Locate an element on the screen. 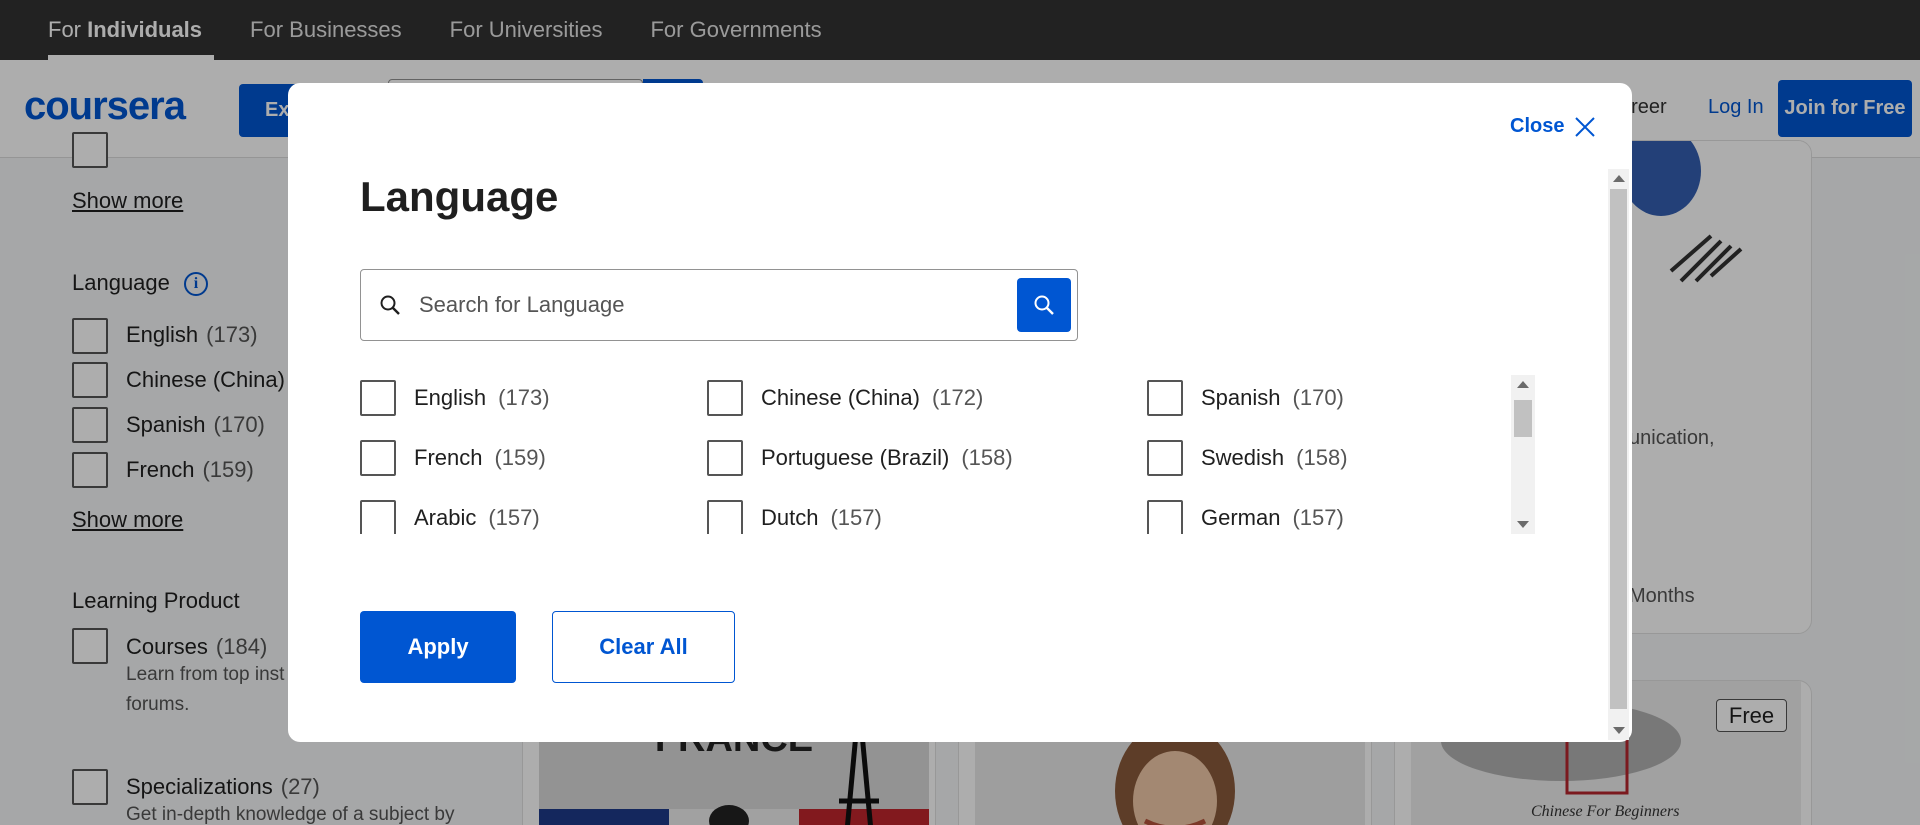 The image size is (1920, 825). language-option-french: French (159) is located at coordinates (453, 458).